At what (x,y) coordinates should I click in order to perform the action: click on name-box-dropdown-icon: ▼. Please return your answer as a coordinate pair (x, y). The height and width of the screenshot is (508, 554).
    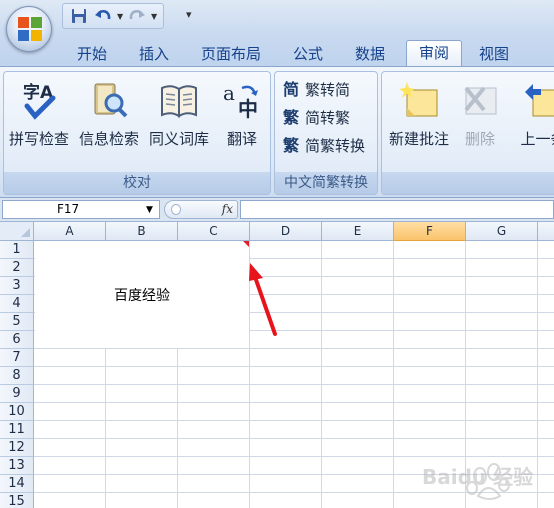
    Looking at the image, I should click on (149, 210).